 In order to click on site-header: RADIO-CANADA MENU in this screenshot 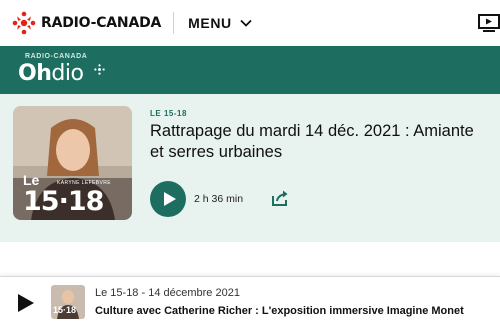, I will do `click(250, 23)`.